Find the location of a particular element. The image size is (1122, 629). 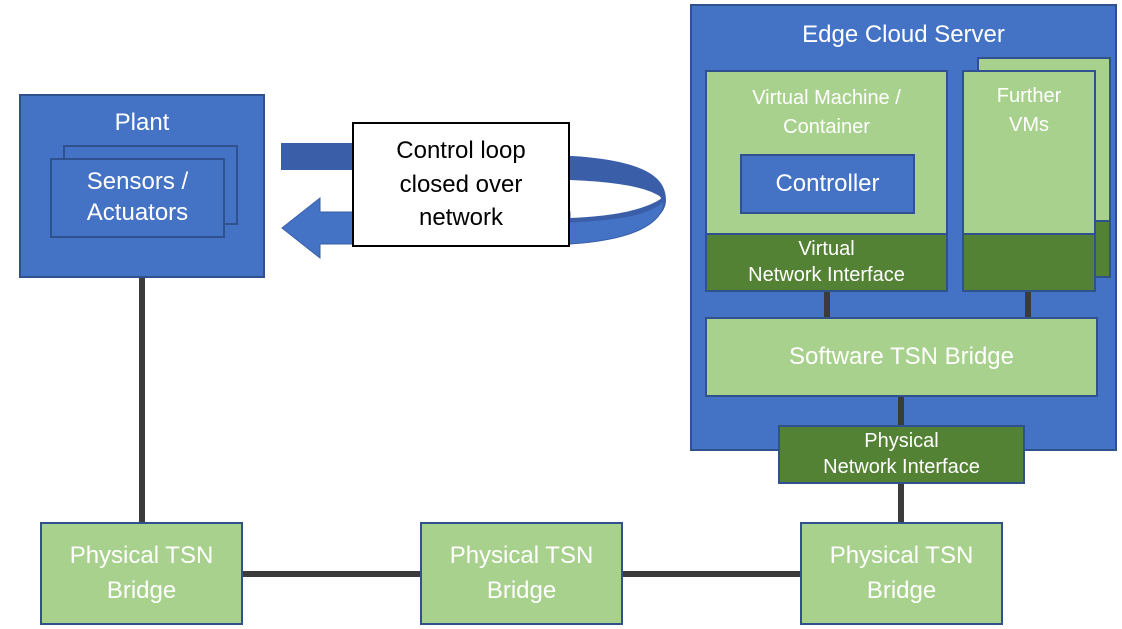

bridge1-line2: Bridge is located at coordinates (141, 590).